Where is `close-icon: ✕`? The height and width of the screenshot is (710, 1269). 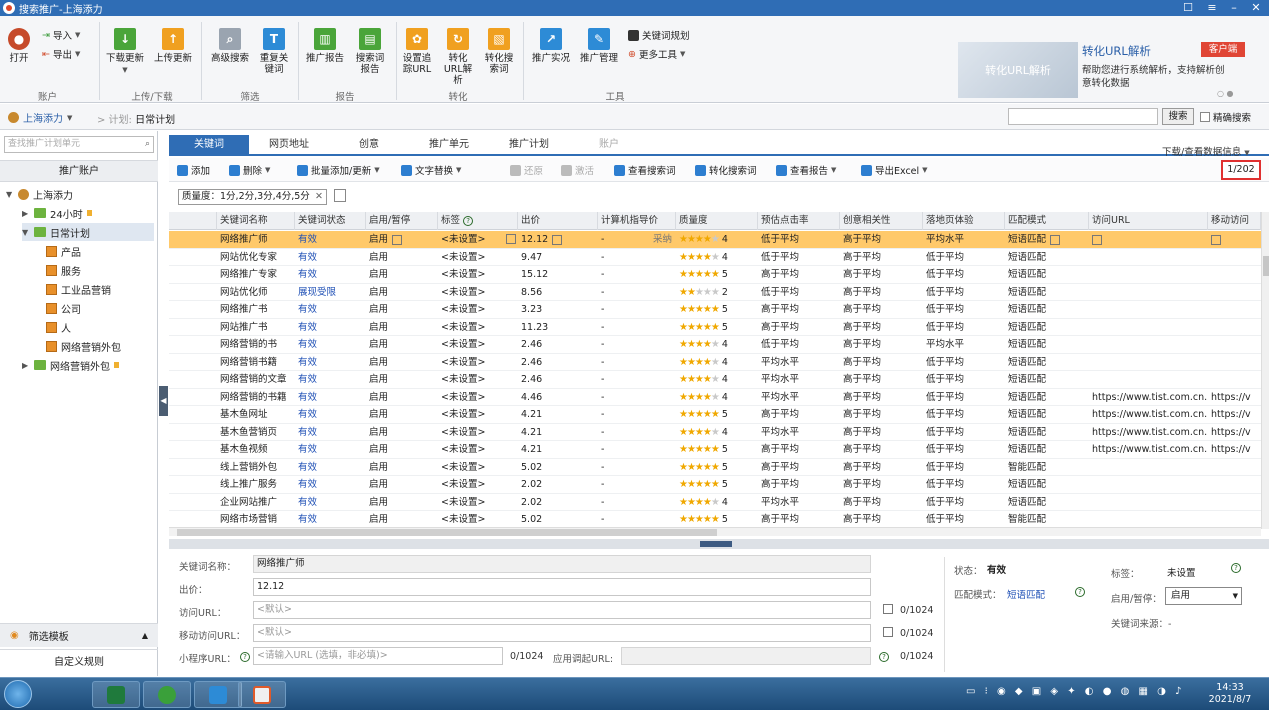 close-icon: ✕ is located at coordinates (1256, 8).